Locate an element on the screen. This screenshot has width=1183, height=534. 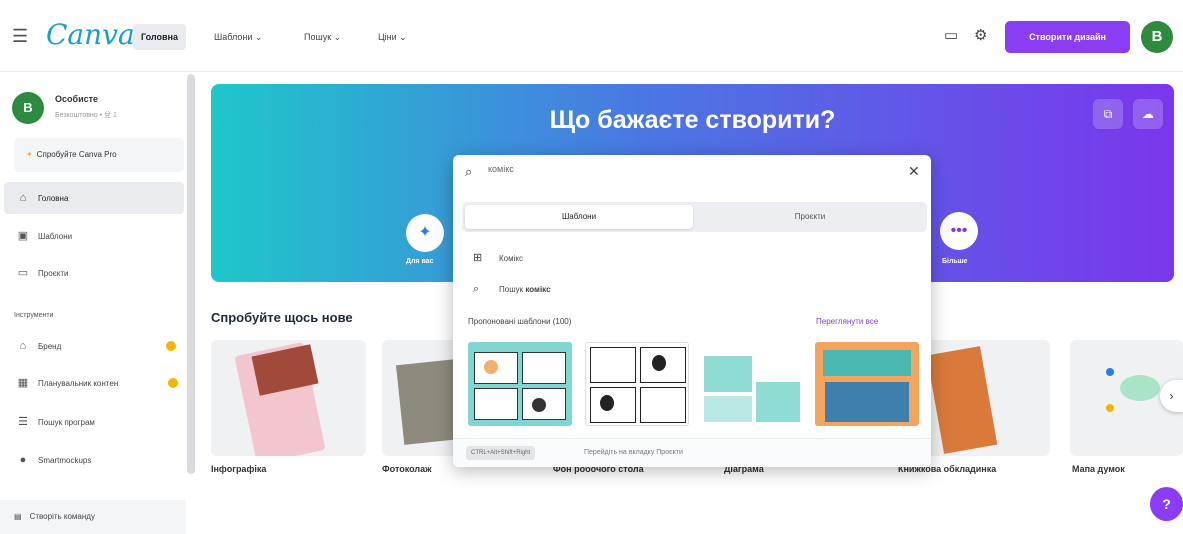
result-bold: комікс is located at coordinates (538, 289).